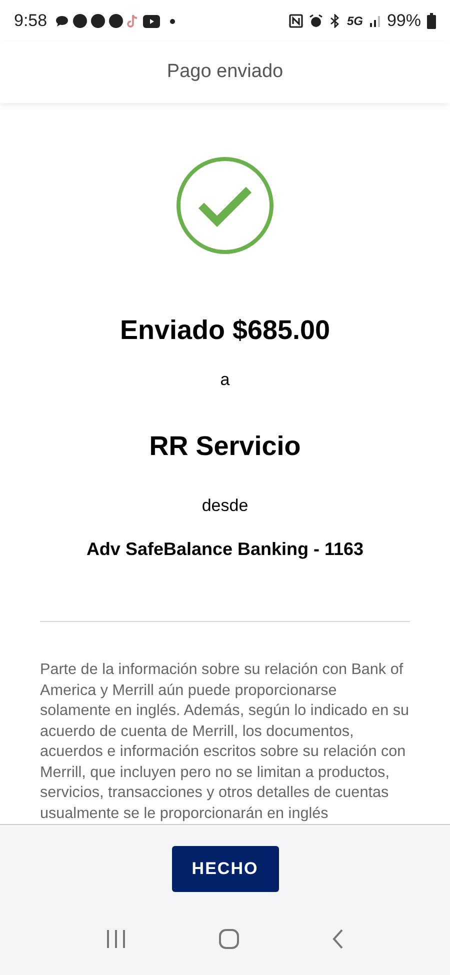  Describe the element at coordinates (225, 742) in the screenshot. I see `disclaimer-text: Parte de la información sobre su relación con Bank of America y Merrill aún puede proporcionarse solamente en inglés. Además, según lo indicado en su acuerdo de cuenta de Merrill, los documentos, acuerdos e información escritos sobre su relación con Merrill, que incluyen pero no se limitan a productos, servicios, transacciones y otros detalles de cuentas usualmente se le proporcionarán en inglés` at that location.